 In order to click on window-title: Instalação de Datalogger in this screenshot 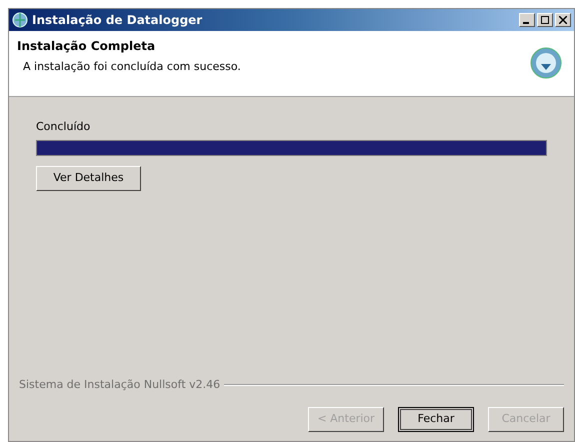, I will do `click(117, 20)`.